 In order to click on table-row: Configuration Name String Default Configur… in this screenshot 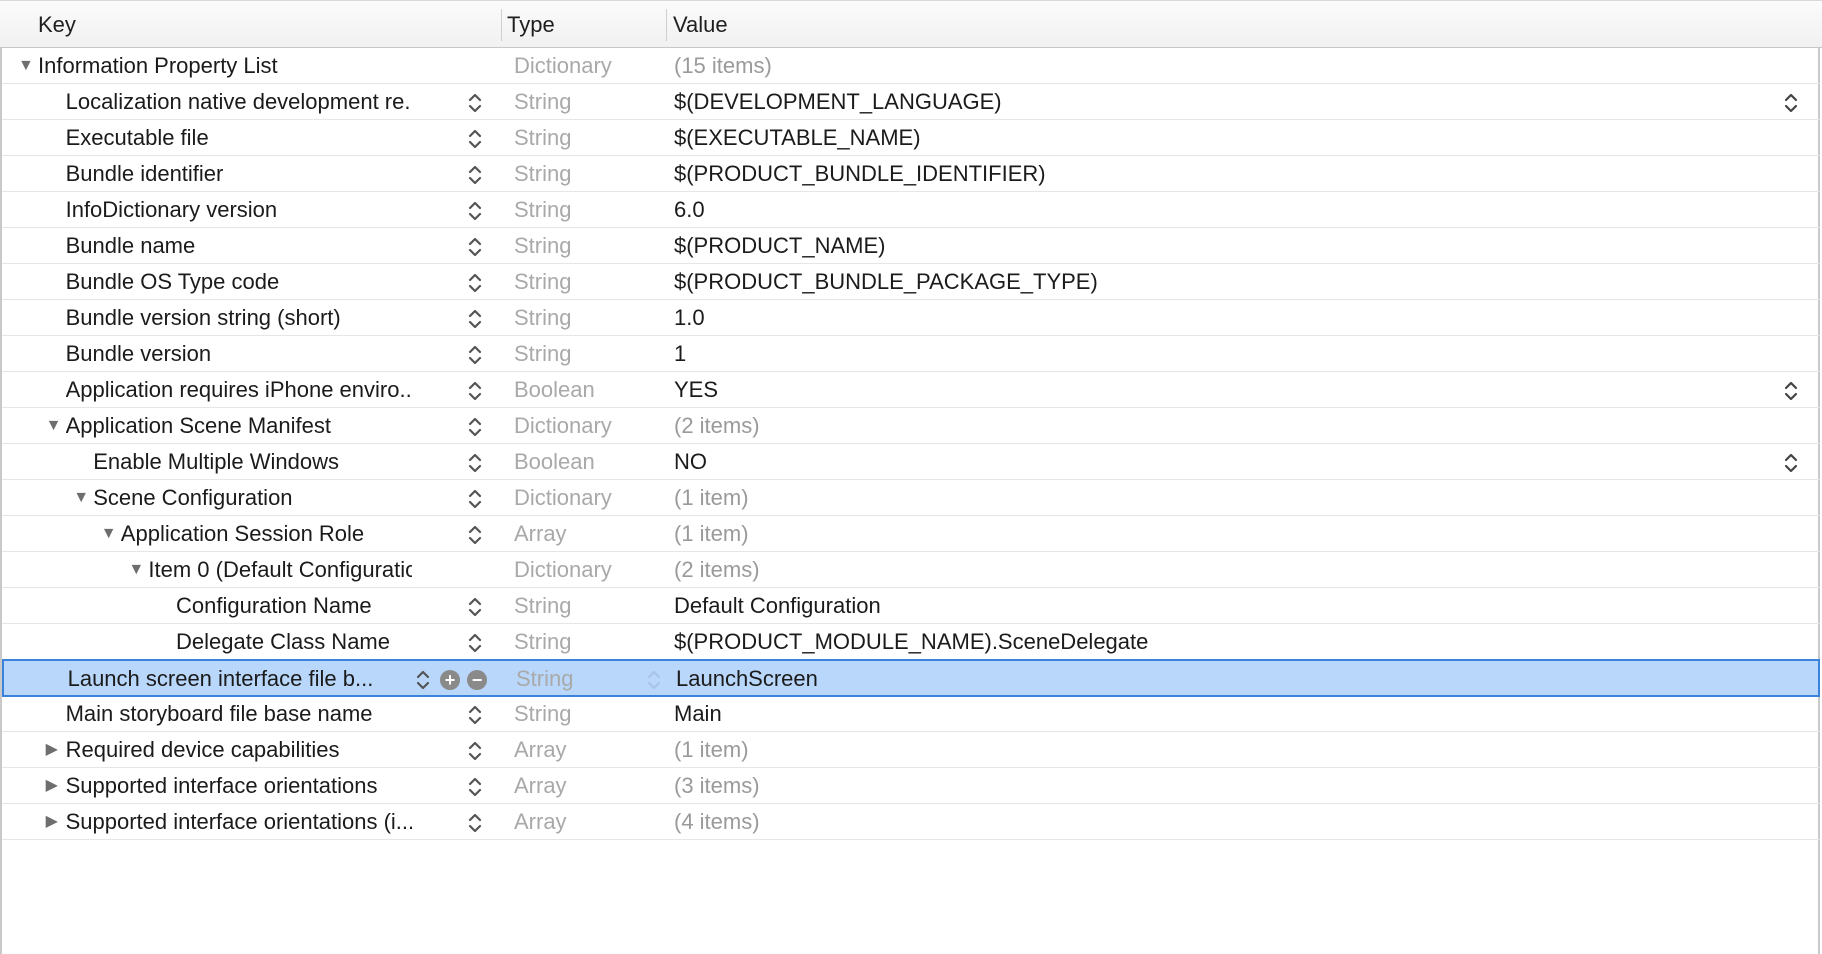, I will do `click(911, 606)`.